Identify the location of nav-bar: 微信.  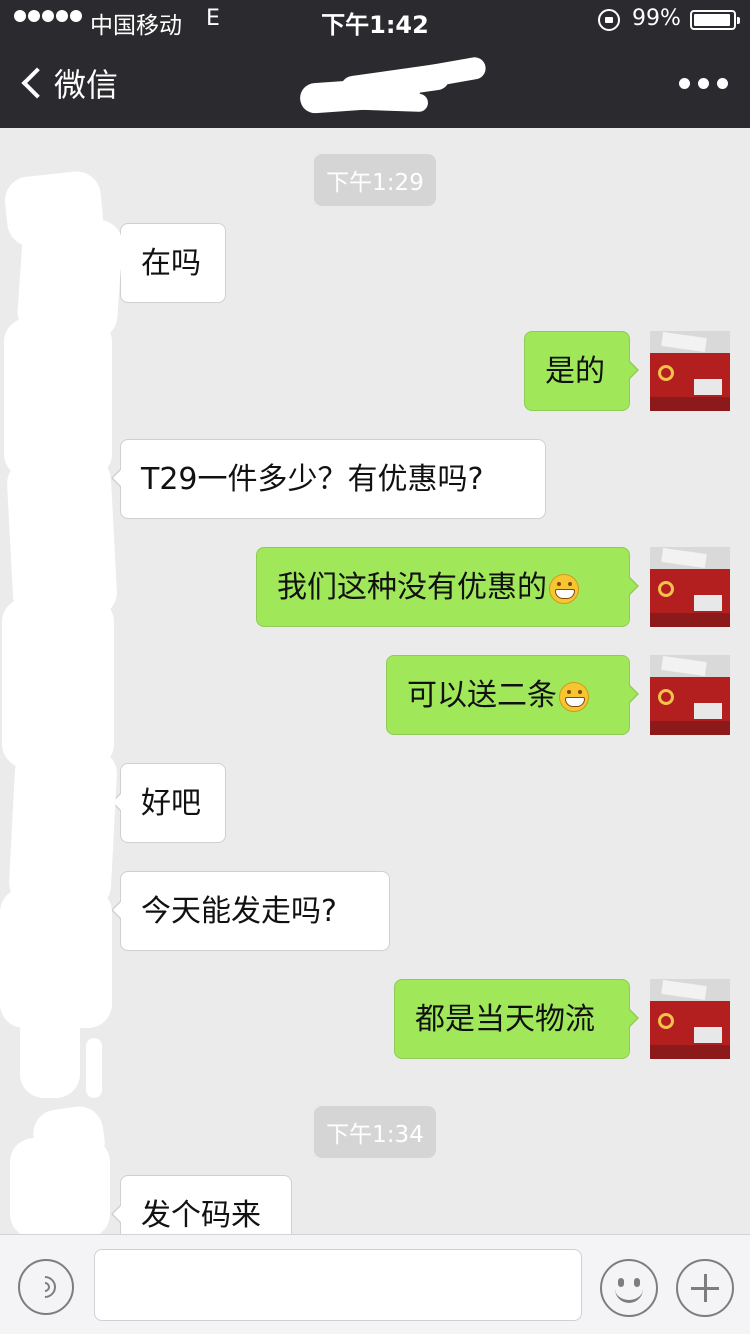
(375, 84).